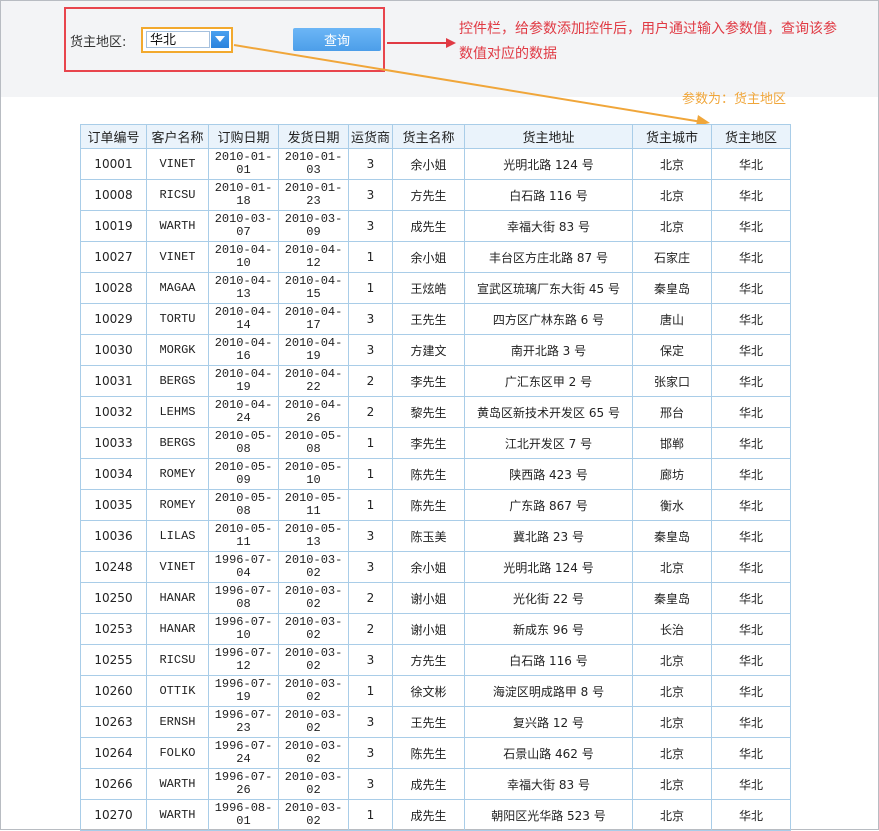  I want to click on table-cell: 10008, so click(113, 195).